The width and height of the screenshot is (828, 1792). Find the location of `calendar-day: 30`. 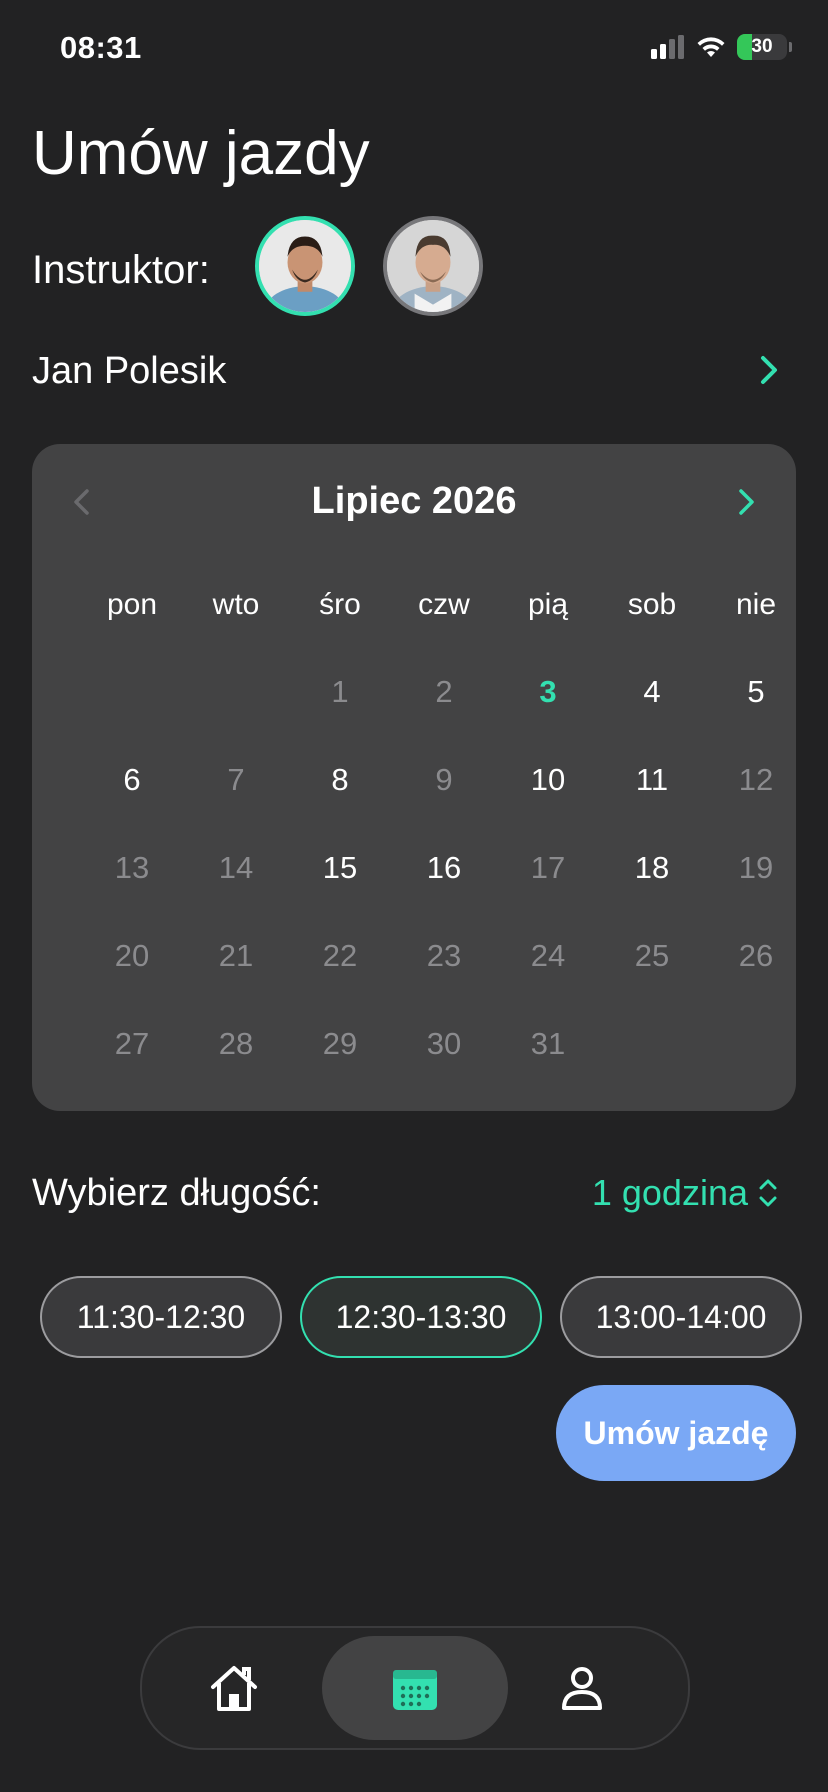

calendar-day: 30 is located at coordinates (444, 1043).